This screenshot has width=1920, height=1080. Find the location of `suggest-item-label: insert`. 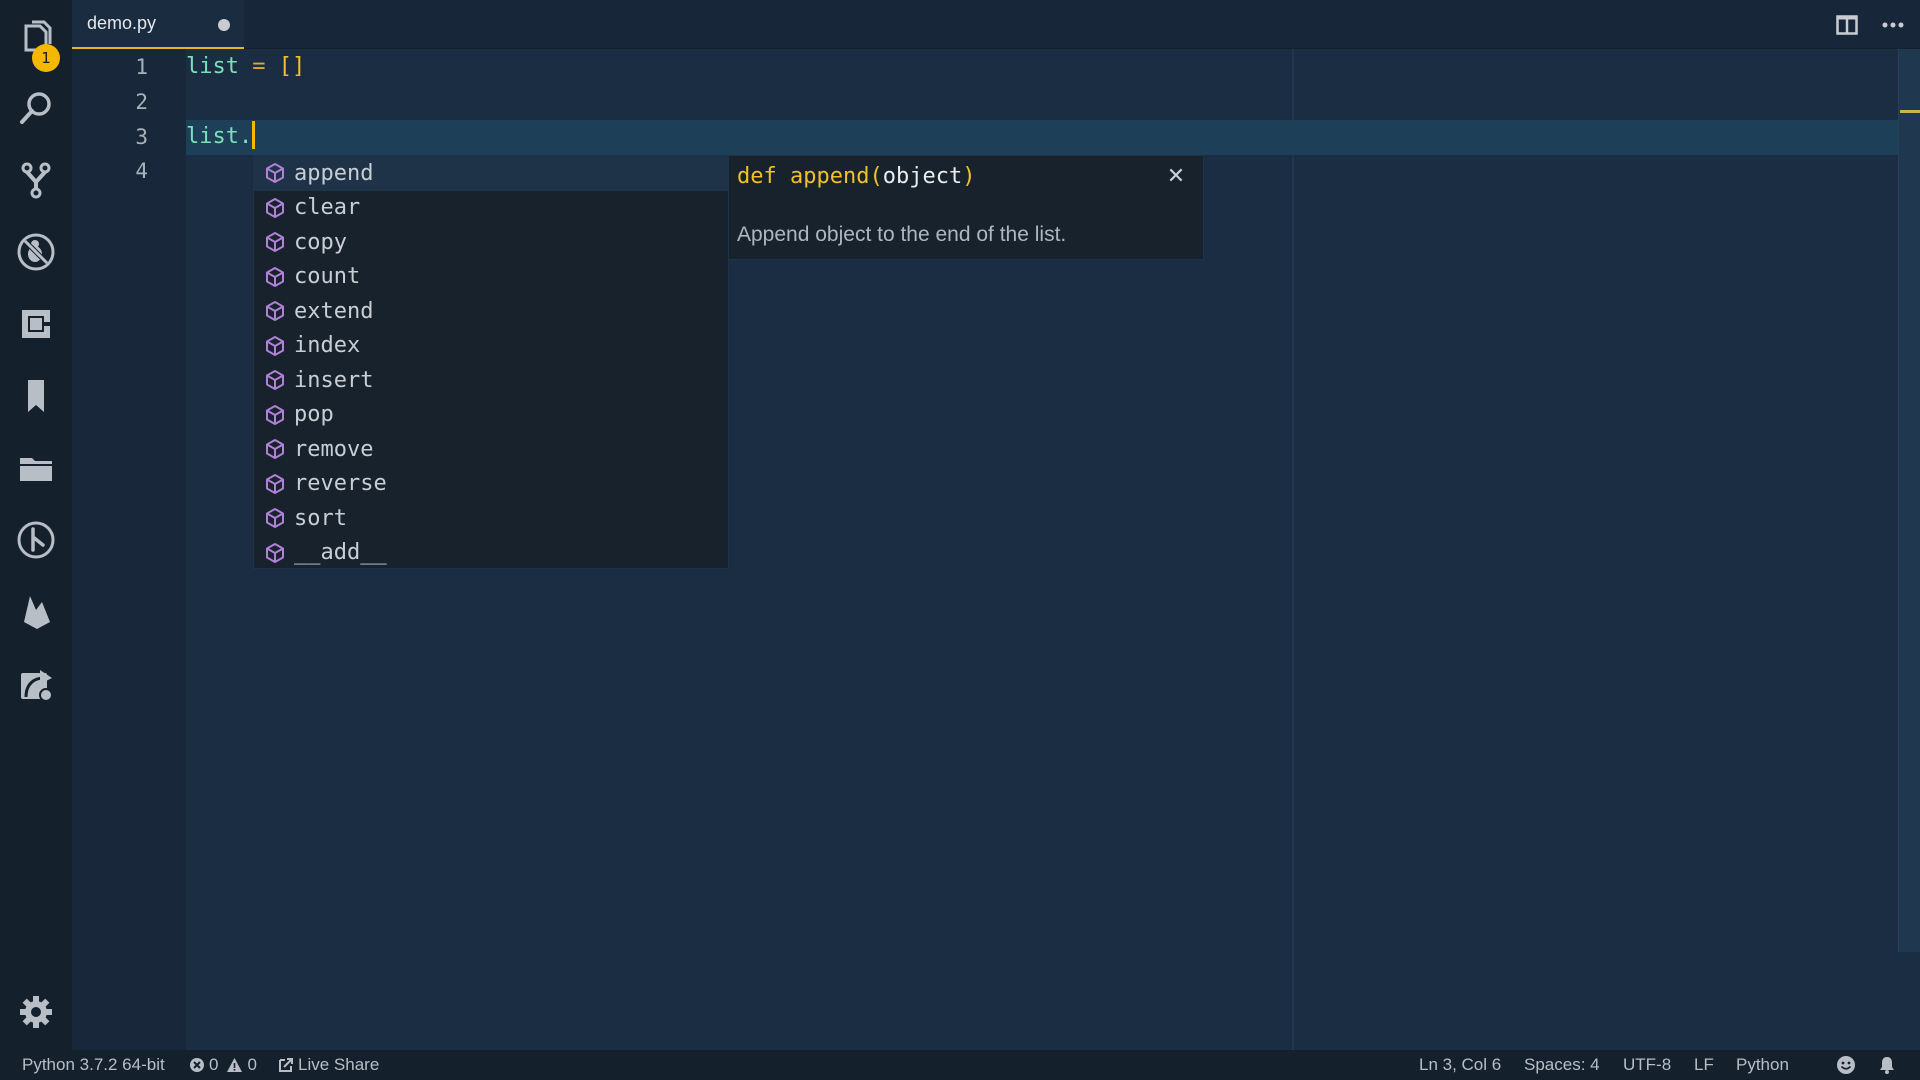

suggest-item-label: insert is located at coordinates (334, 380).